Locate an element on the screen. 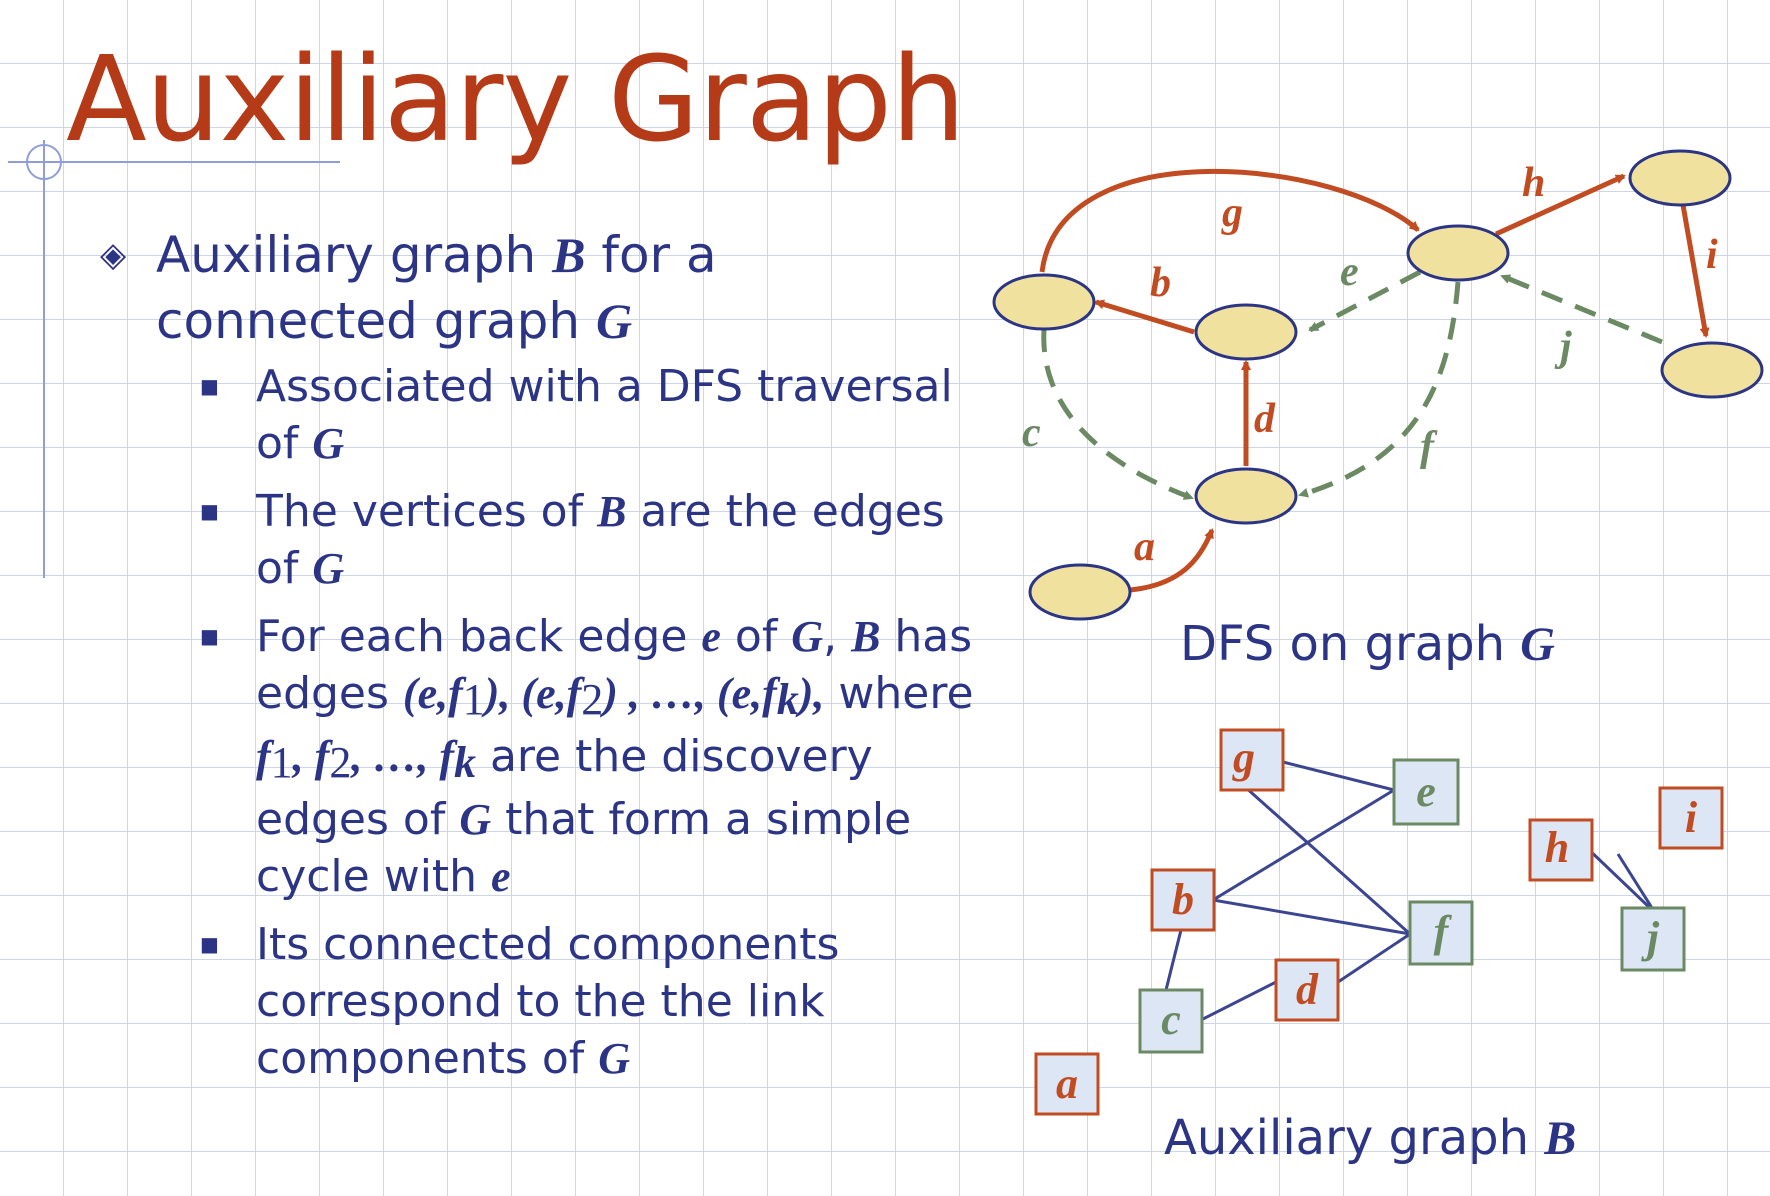  edge-b is located at coordinates (1144, 317).